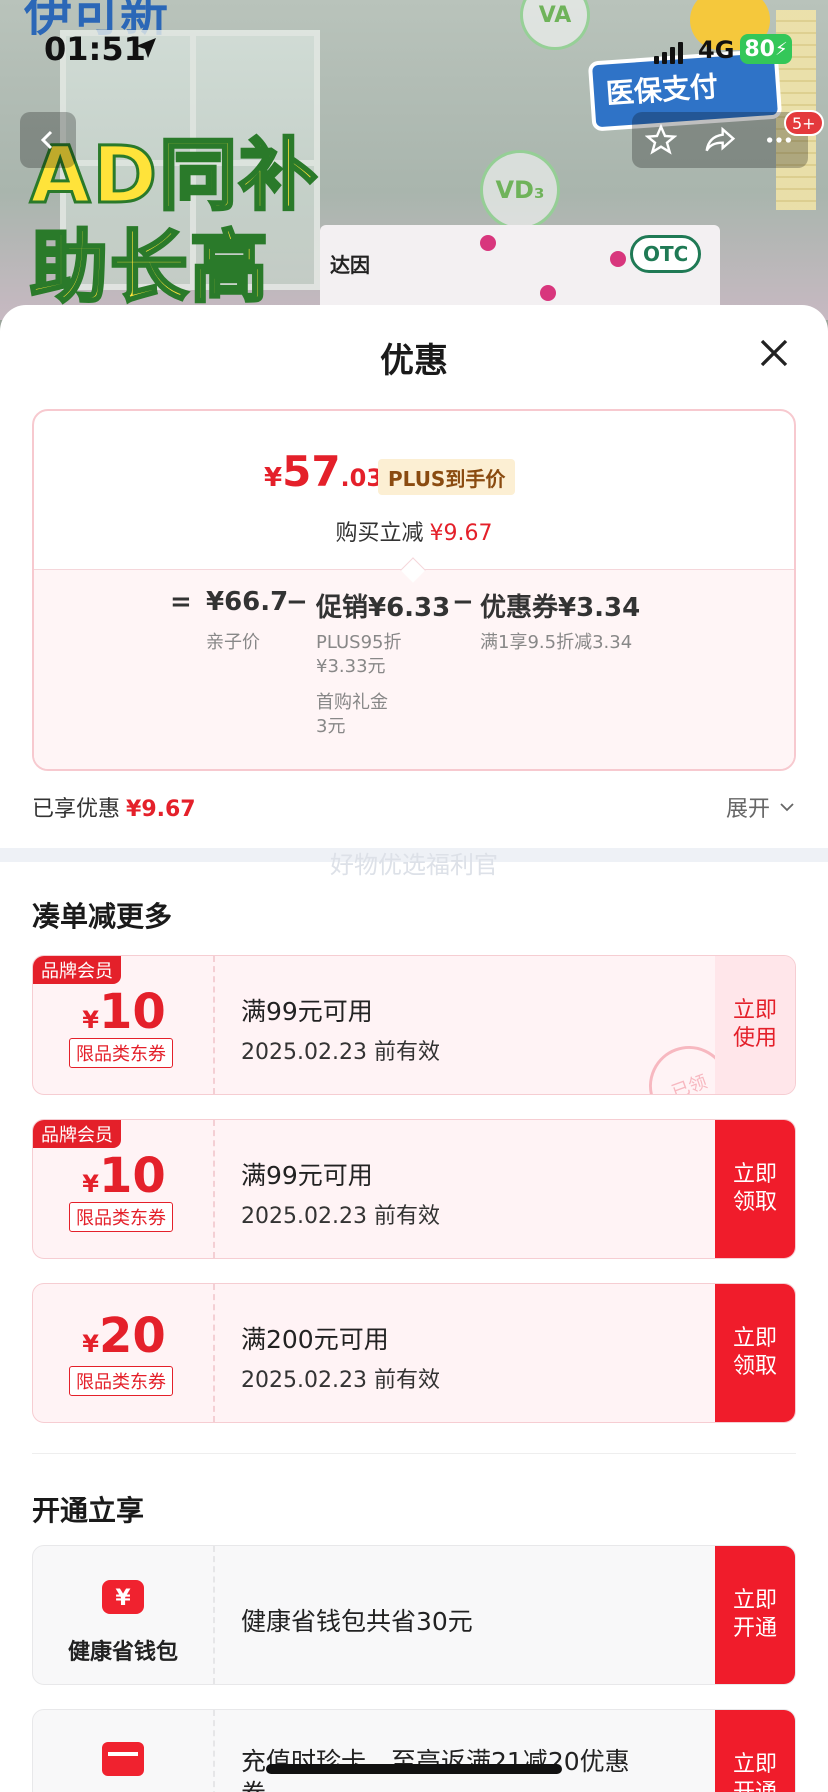 Image resolution: width=828 pixels, height=1792 pixels. I want to click on back-button, so click(48, 140).